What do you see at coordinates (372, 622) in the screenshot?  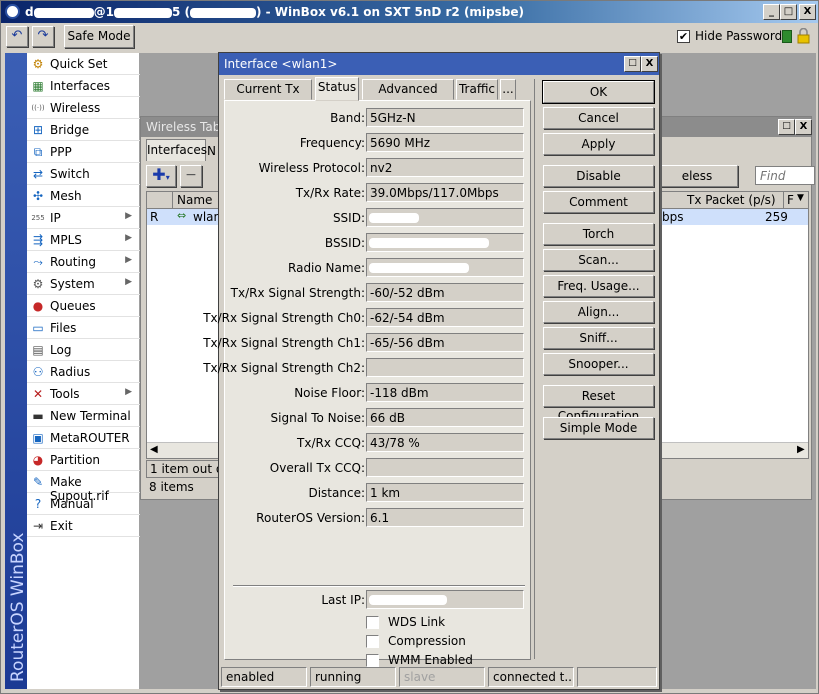 I see `wds-link-checkbox` at bounding box center [372, 622].